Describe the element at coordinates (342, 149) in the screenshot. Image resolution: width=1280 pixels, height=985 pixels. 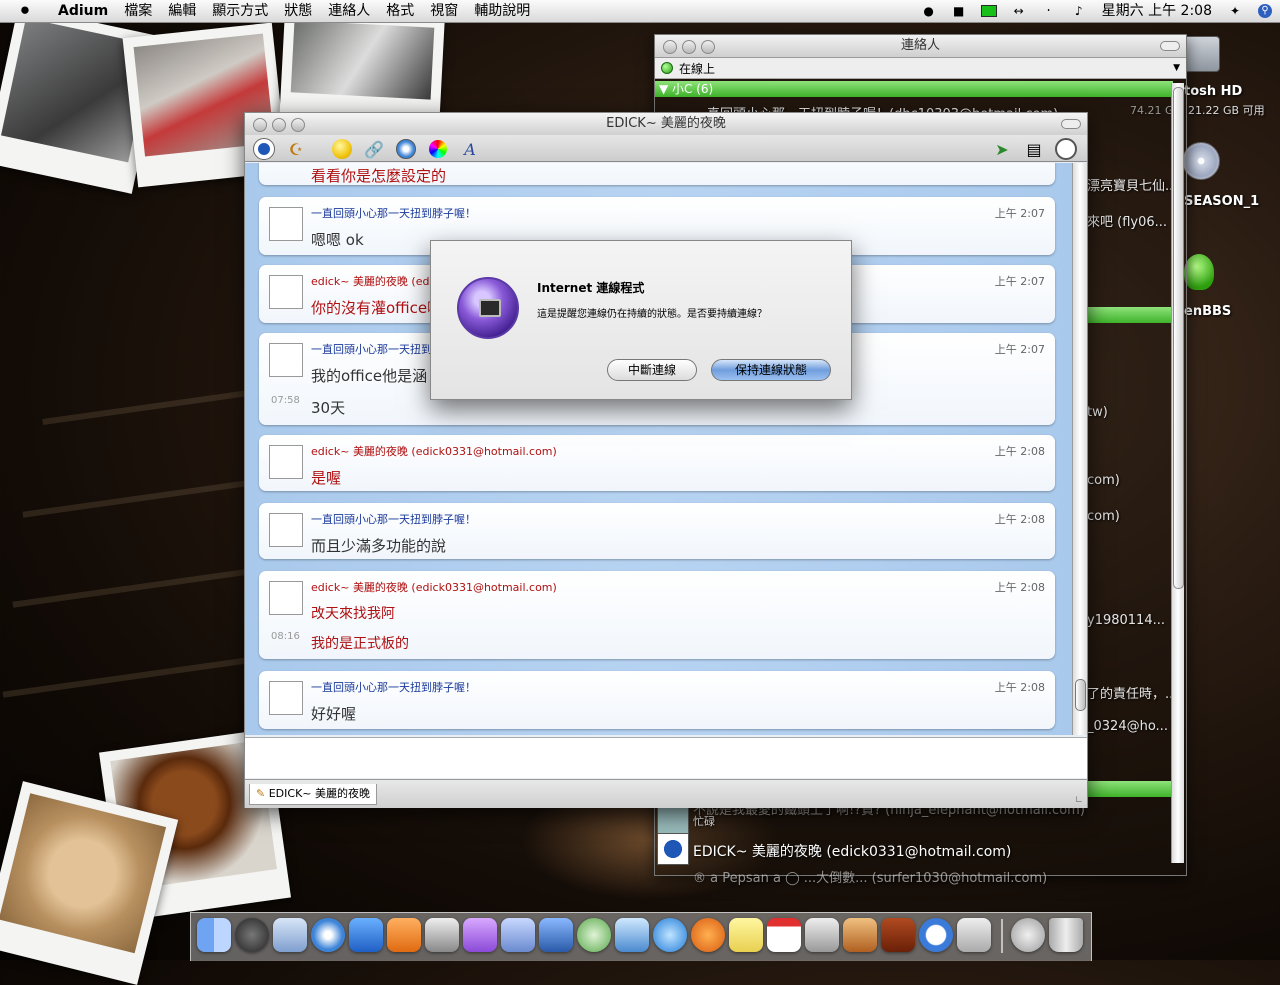
I see `emoticon-icon` at that location.